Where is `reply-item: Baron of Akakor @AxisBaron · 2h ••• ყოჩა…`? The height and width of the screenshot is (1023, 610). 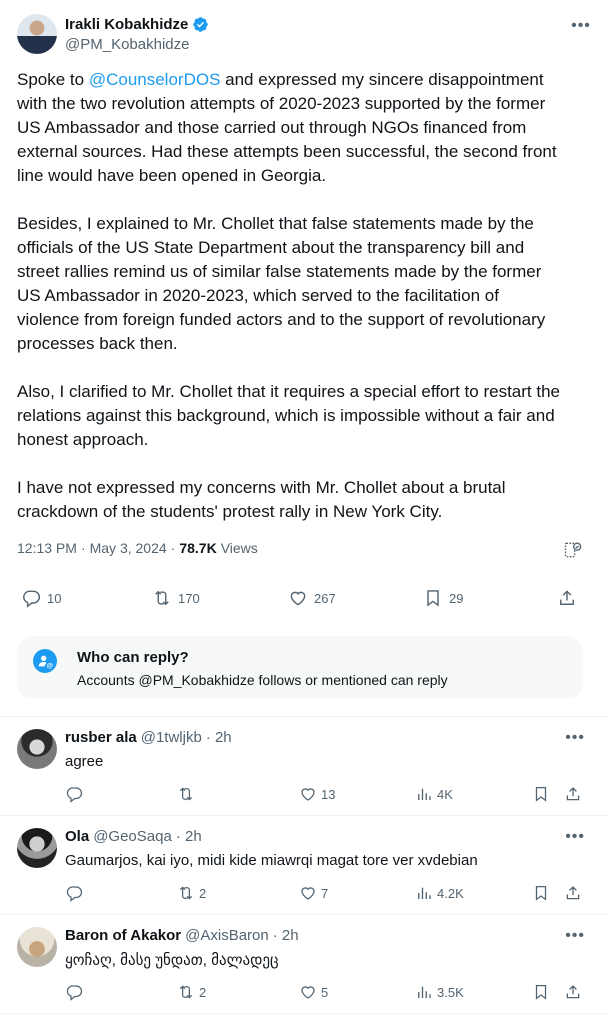 reply-item: Baron of Akakor @AxisBaron · 2h ••• ყოჩა… is located at coordinates (305, 964).